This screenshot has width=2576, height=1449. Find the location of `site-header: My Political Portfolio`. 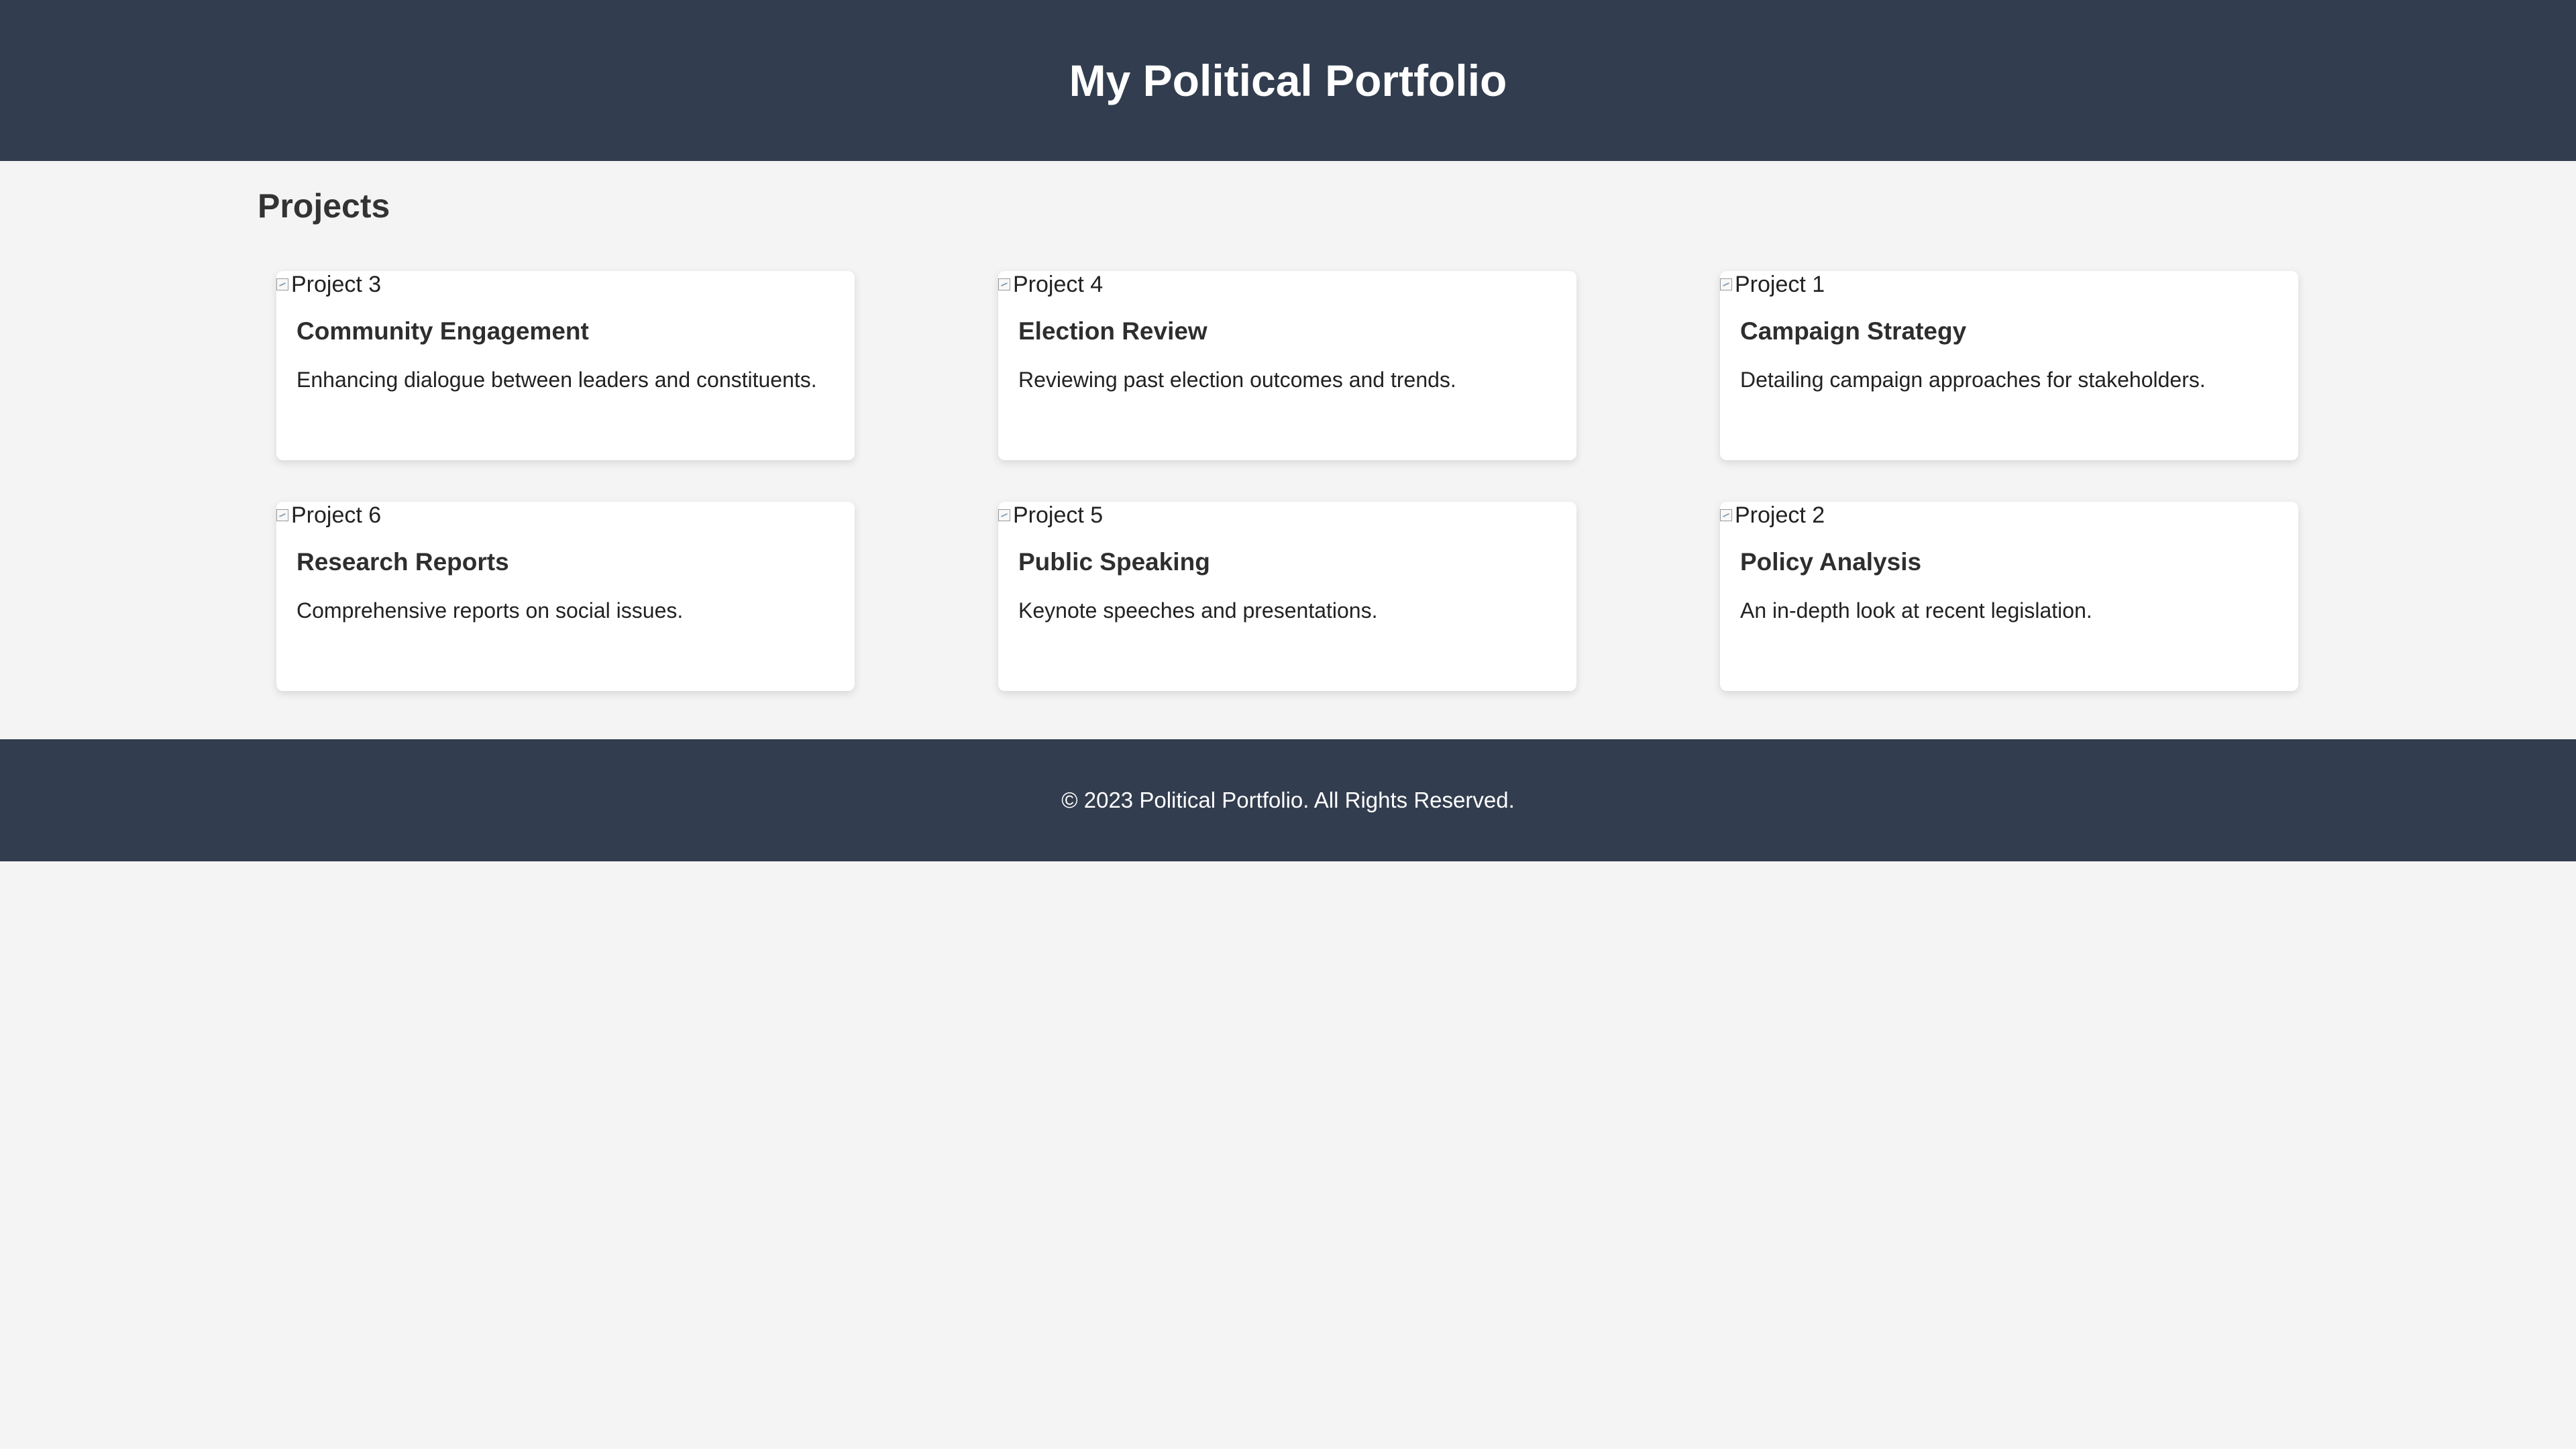

site-header: My Political Portfolio is located at coordinates (1288, 80).